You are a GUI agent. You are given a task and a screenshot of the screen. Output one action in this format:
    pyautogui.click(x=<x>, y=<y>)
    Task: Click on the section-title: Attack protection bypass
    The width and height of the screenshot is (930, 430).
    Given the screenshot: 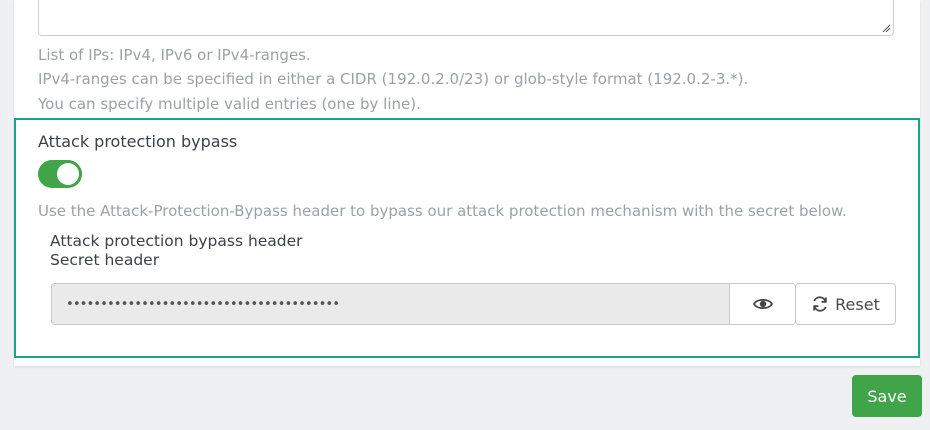 What is the action you would take?
    pyautogui.click(x=138, y=141)
    